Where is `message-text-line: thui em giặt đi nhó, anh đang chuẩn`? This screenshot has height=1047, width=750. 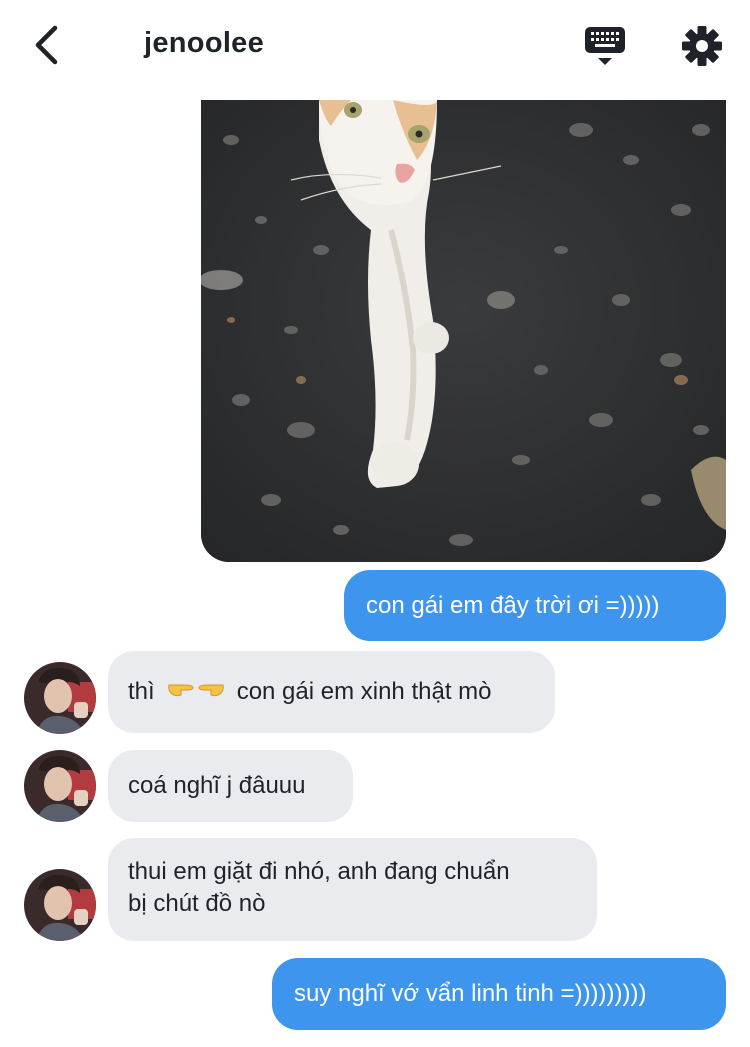
message-text-line: thui em giặt đi nhó, anh đang chuẩn is located at coordinates (319, 871).